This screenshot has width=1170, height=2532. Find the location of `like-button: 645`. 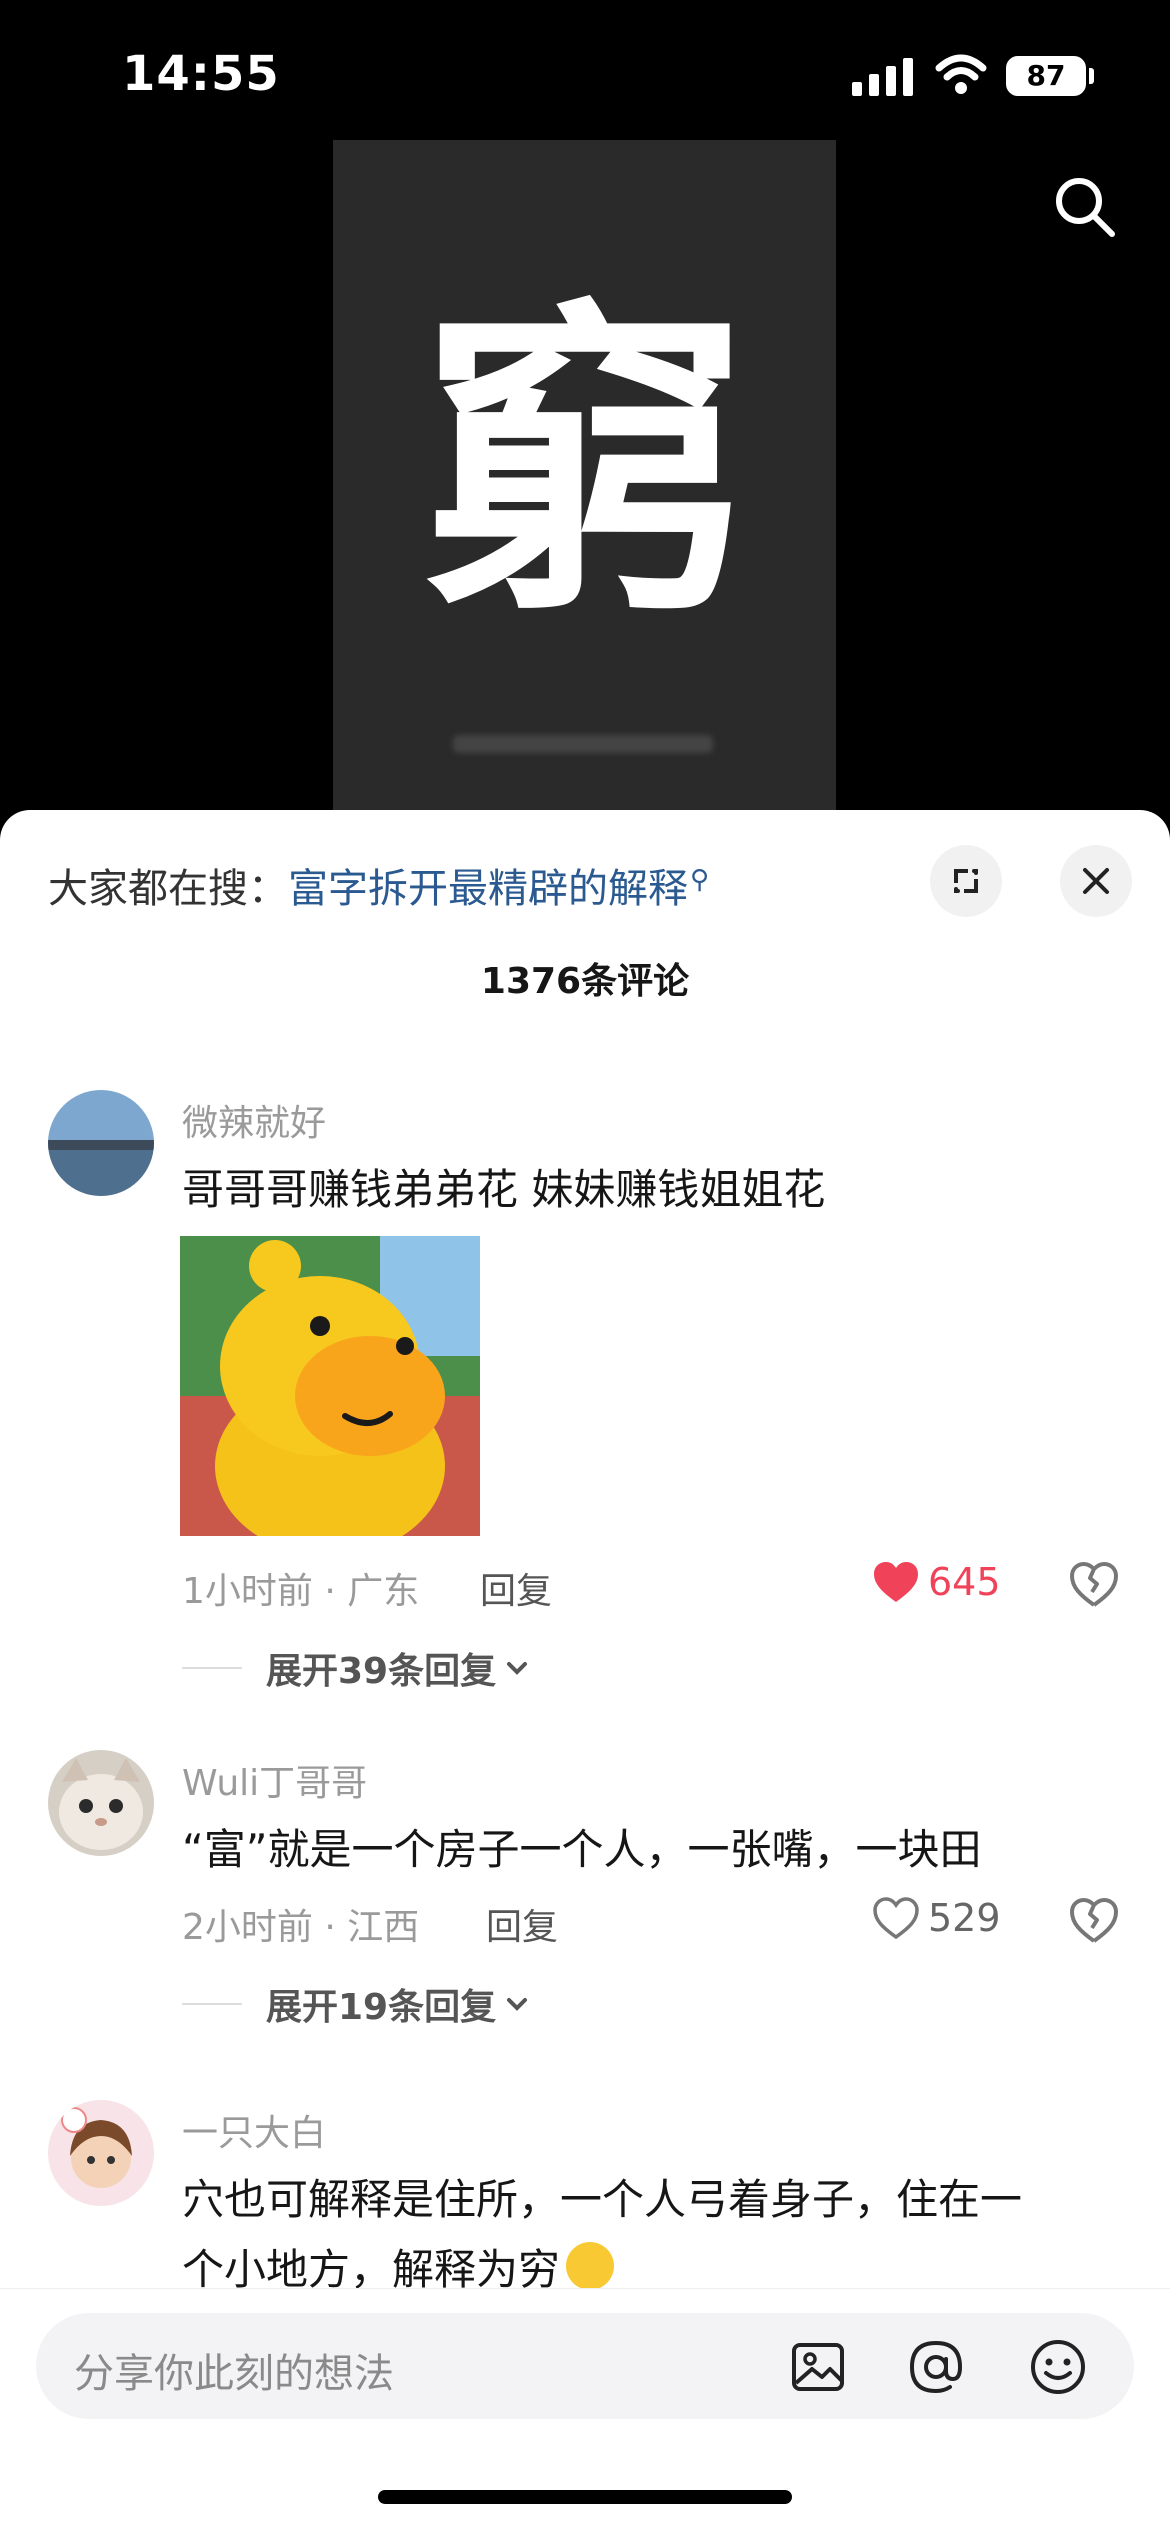

like-button: 645 is located at coordinates (936, 1582).